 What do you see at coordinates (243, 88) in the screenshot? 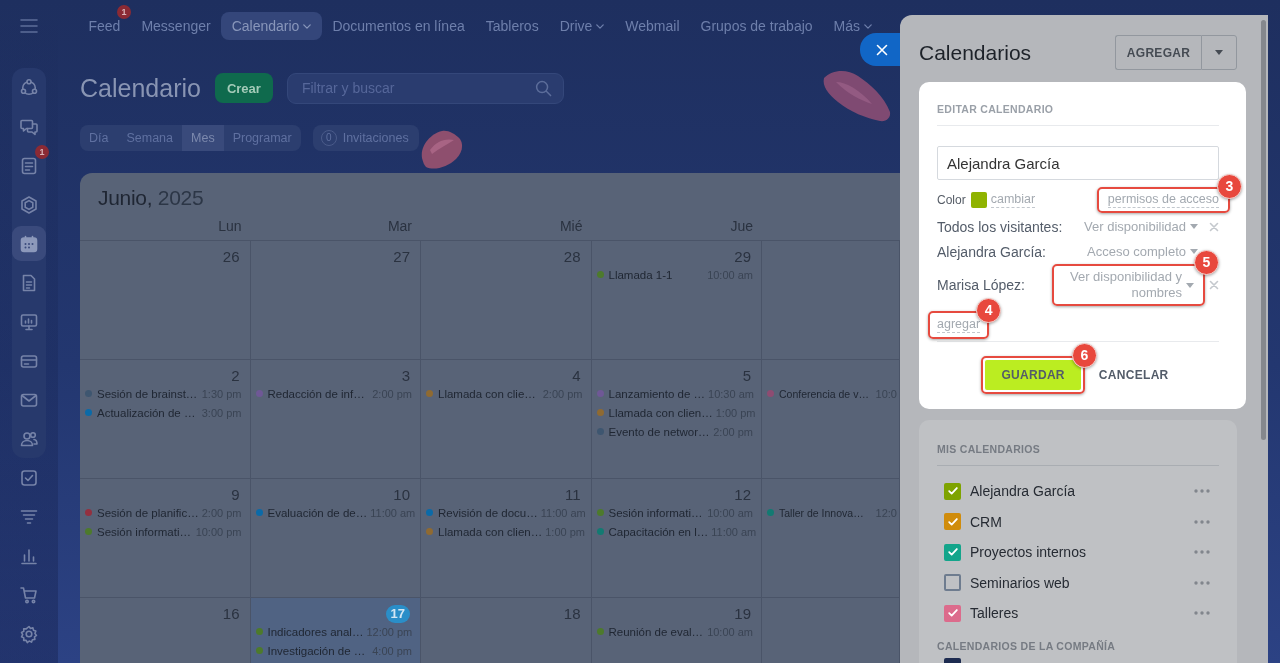
I see `create-button: Crear` at bounding box center [243, 88].